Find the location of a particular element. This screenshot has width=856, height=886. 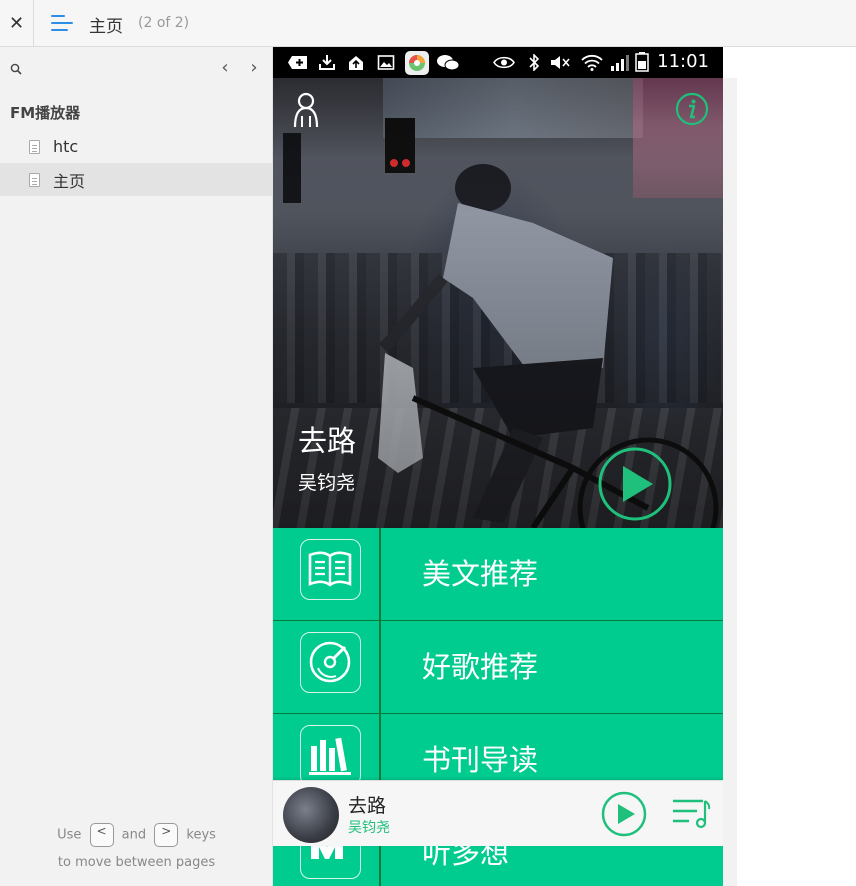

project-name: FM播放器 is located at coordinates (45, 113).